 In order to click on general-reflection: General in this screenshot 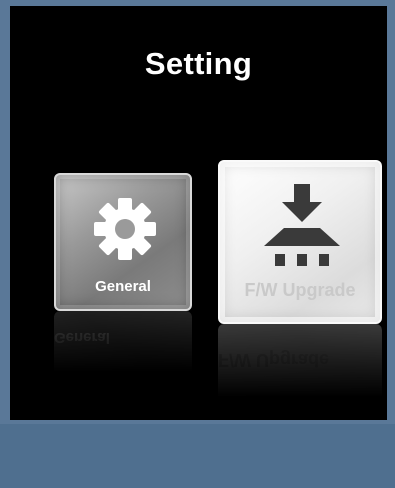, I will do `click(123, 380)`.